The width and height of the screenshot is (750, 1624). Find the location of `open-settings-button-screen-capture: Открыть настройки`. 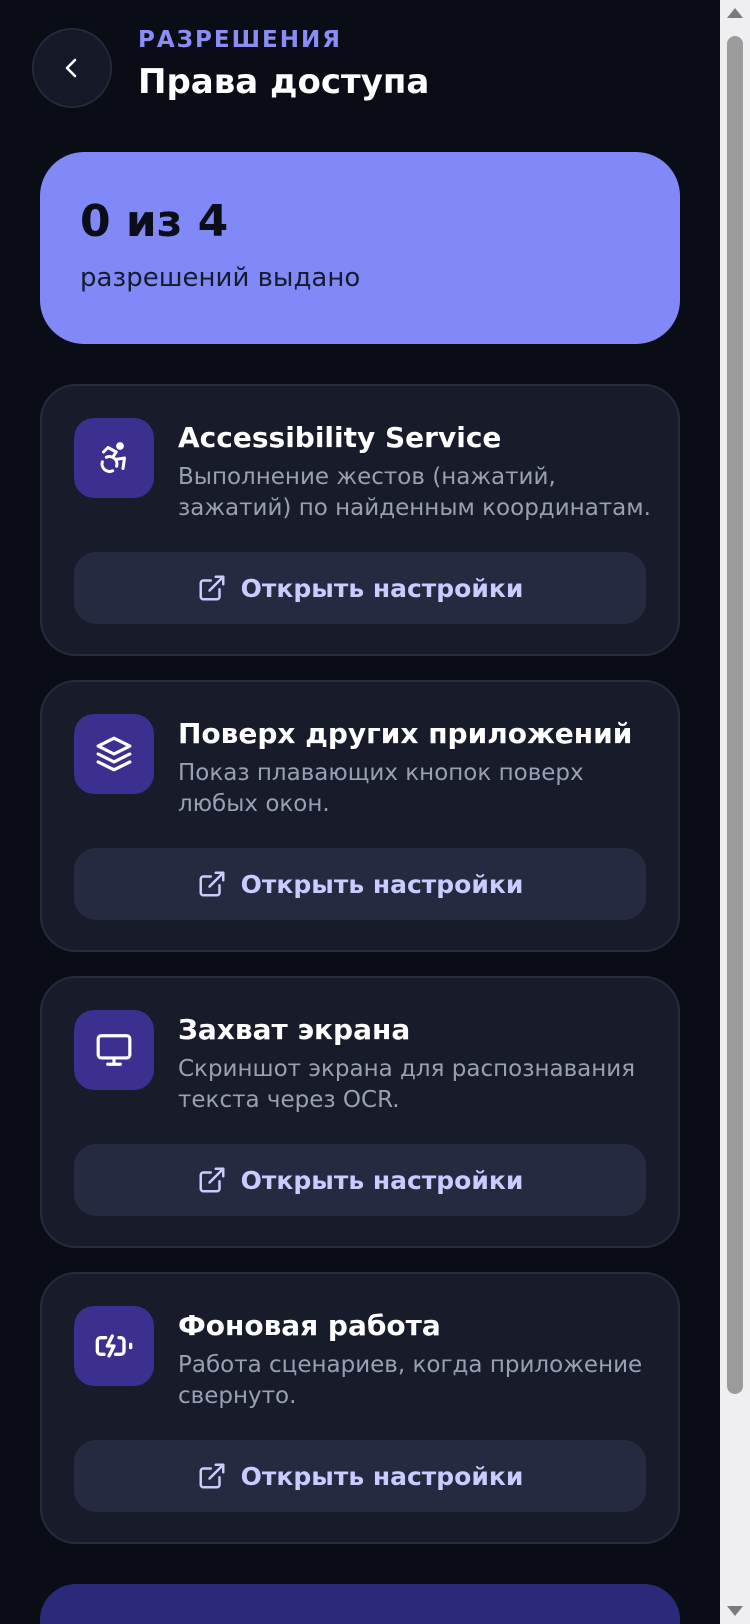

open-settings-button-screen-capture: Открыть настройки is located at coordinates (360, 1180).